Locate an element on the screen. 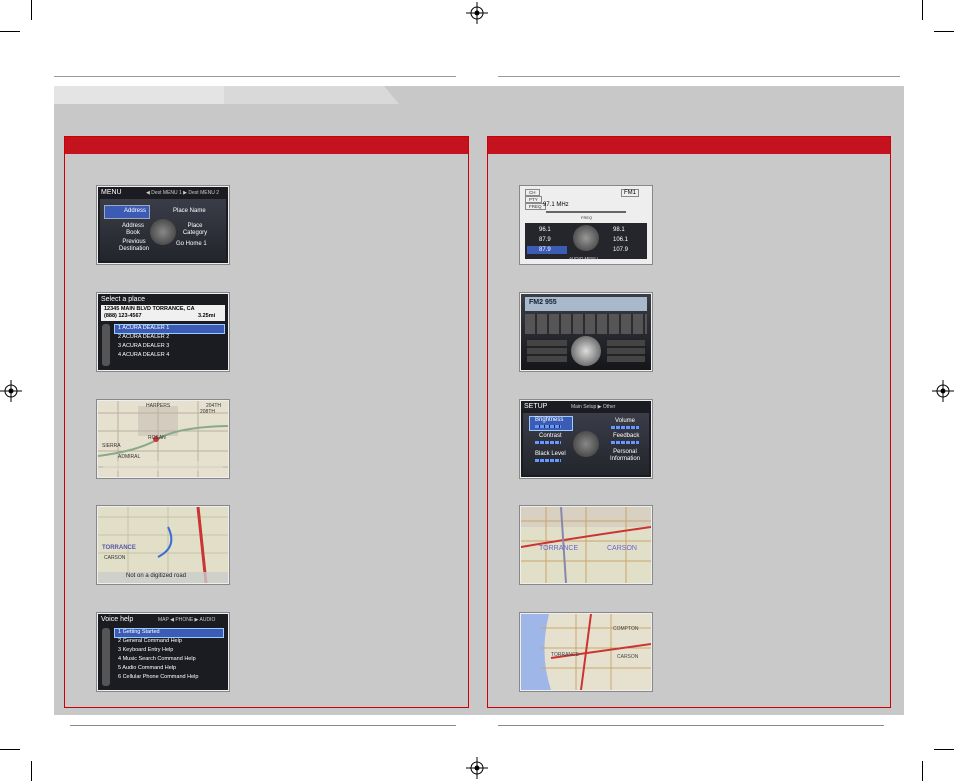 The height and width of the screenshot is (781, 954). place-address: 12345 MAIN BLVD TORRANCE, CA is located at coordinates (149, 309).